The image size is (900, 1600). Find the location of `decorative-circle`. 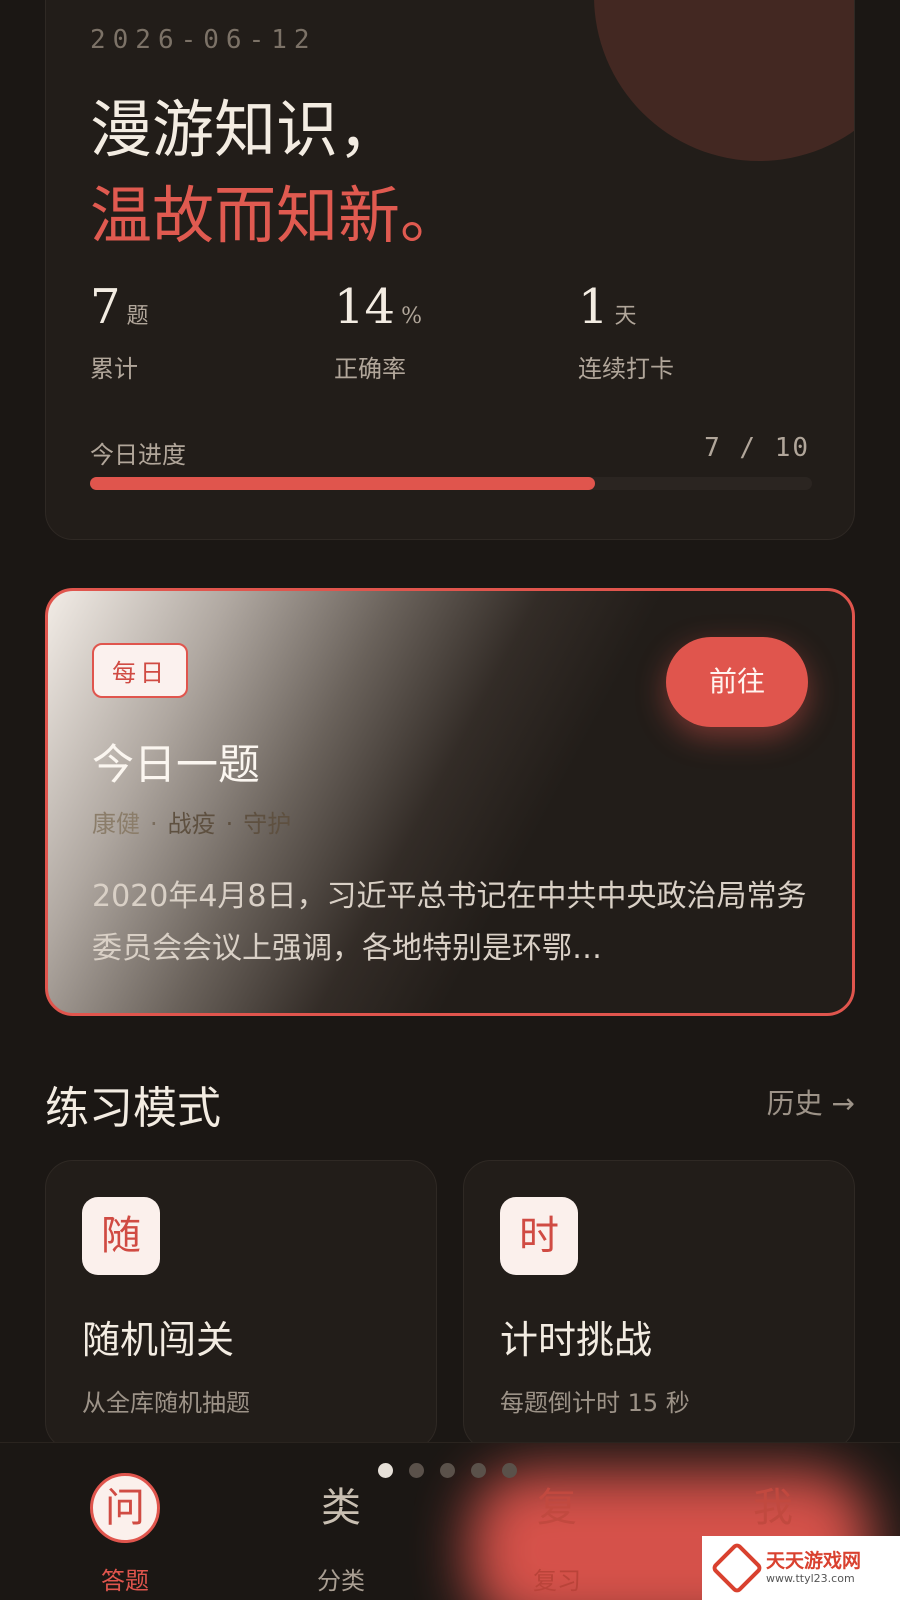

decorative-circle is located at coordinates (724, 80).